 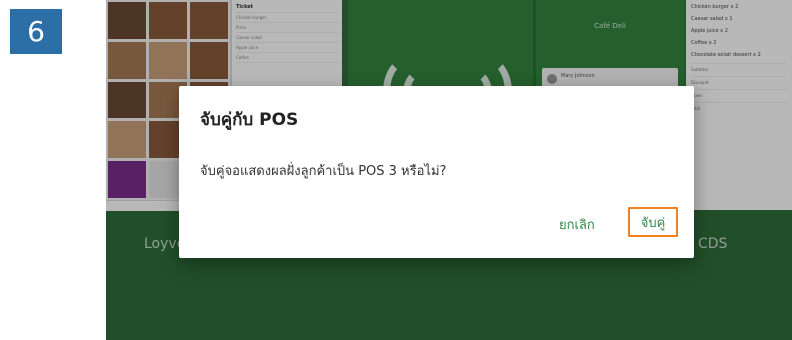 I want to click on dialog-title: จับคู่กับ POS, so click(x=249, y=120).